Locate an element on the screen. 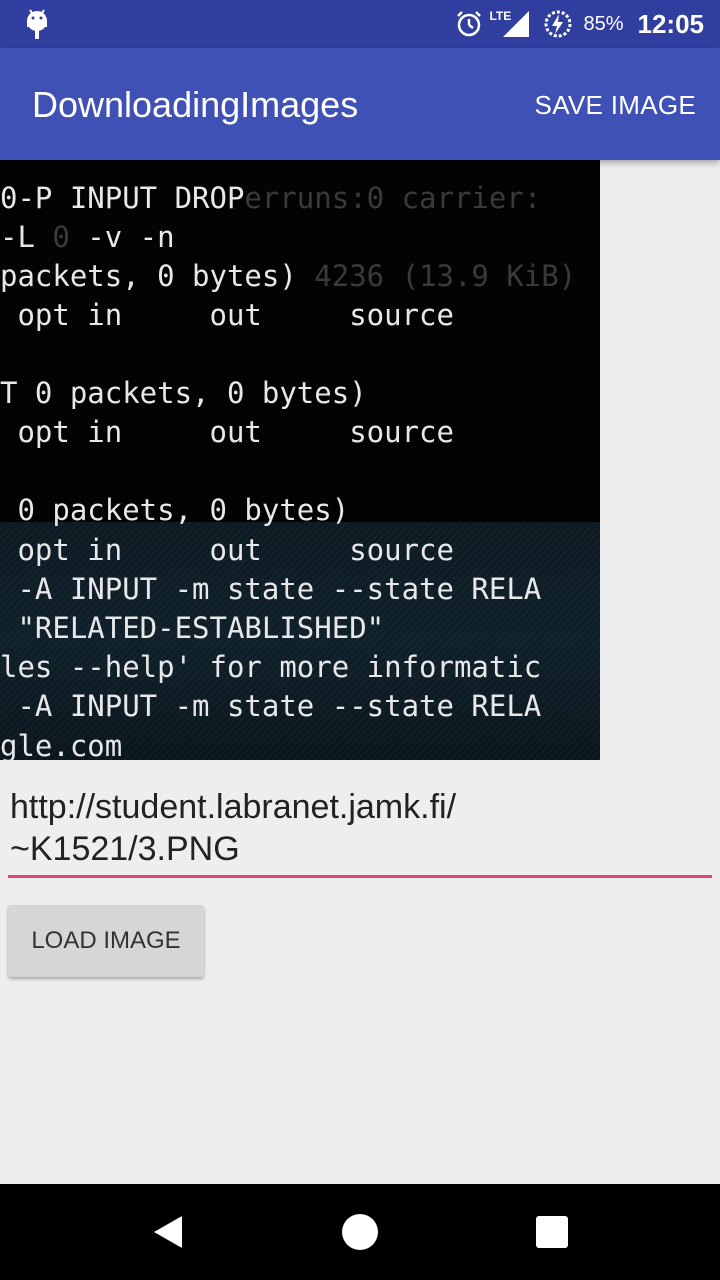 The width and height of the screenshot is (720, 1280). app-title: DownloadingImages is located at coordinates (195, 104).